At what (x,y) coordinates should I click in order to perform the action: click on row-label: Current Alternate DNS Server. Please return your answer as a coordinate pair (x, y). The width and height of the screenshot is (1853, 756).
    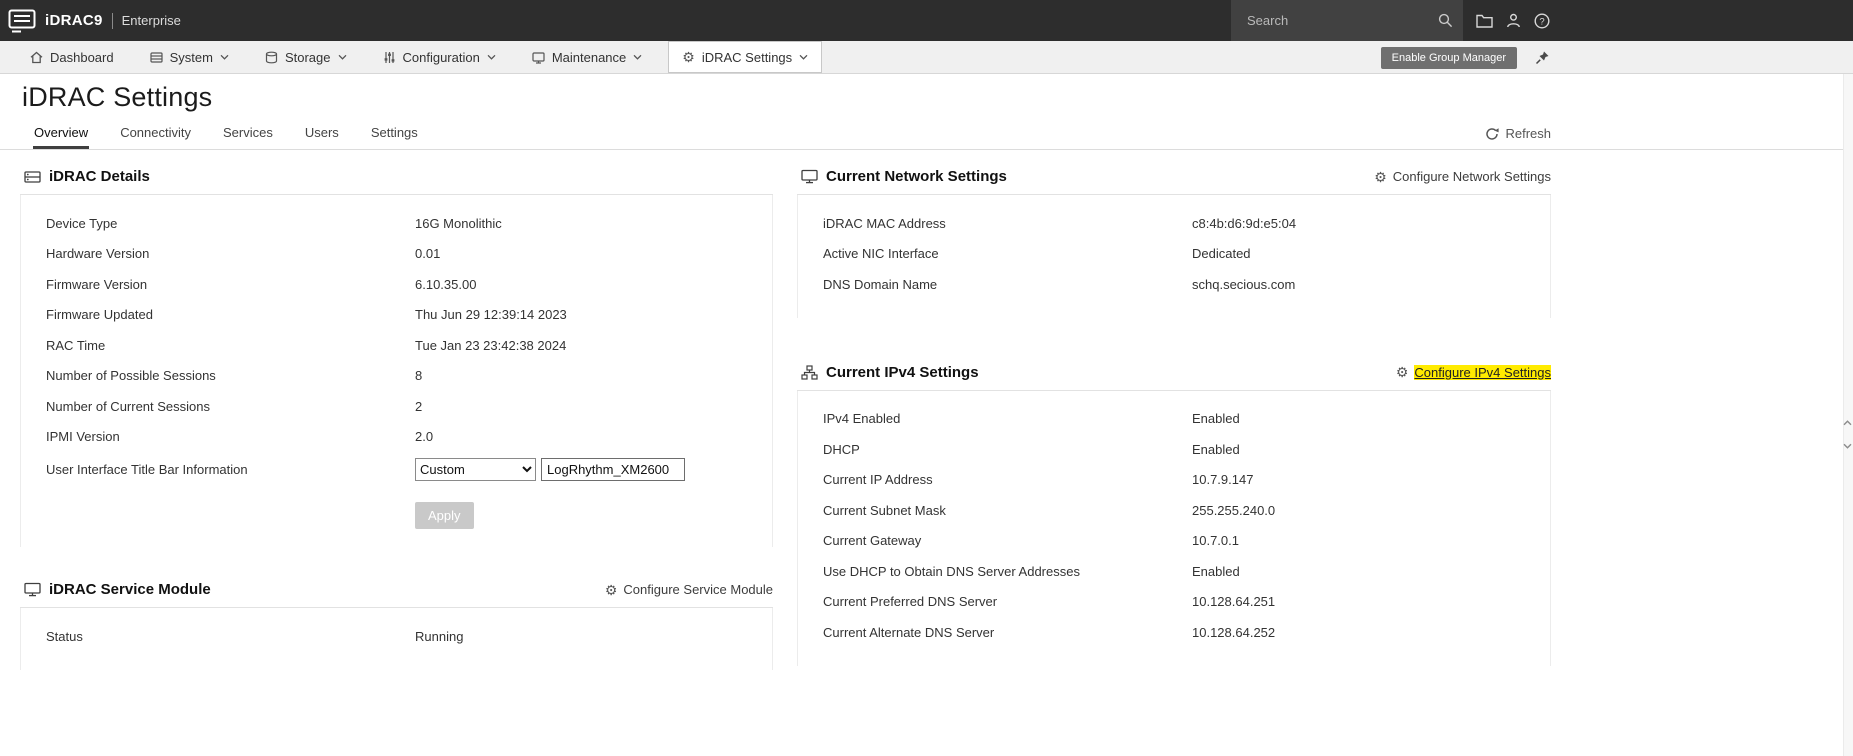
    Looking at the image, I should click on (909, 632).